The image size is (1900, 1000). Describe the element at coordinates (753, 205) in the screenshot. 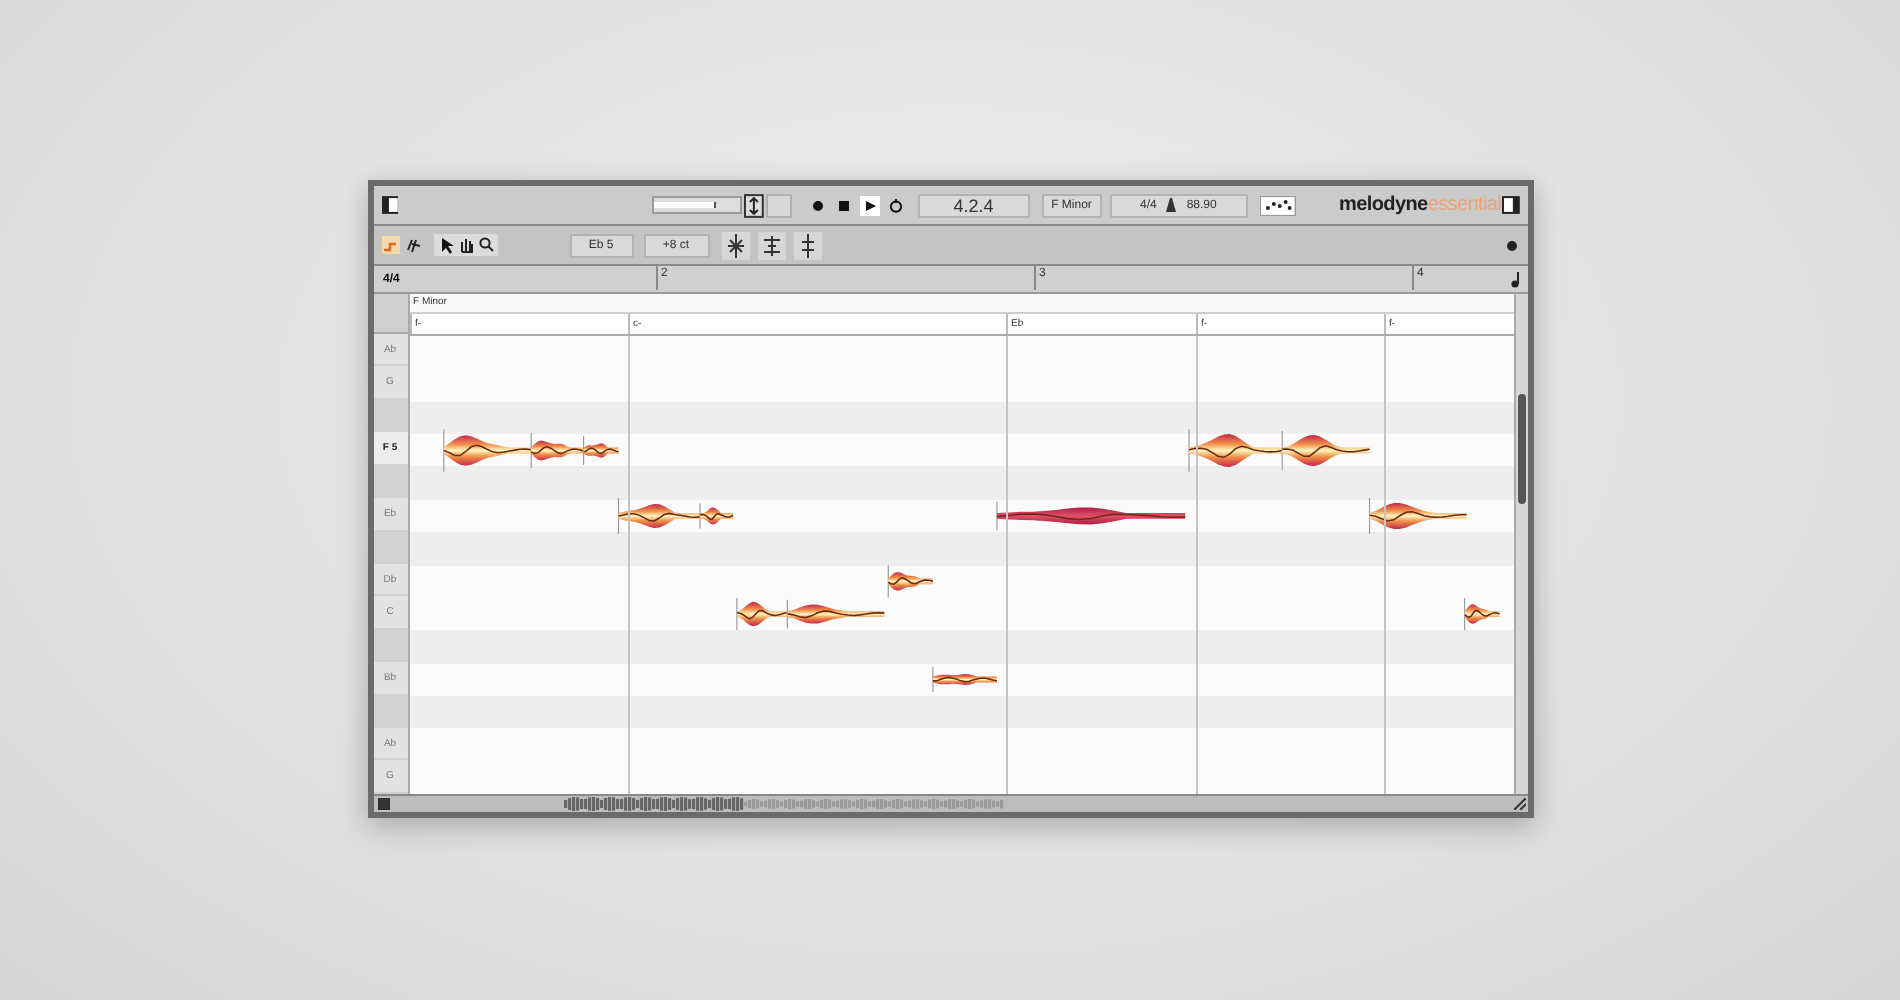

I see `scroll-mode-icon` at that location.